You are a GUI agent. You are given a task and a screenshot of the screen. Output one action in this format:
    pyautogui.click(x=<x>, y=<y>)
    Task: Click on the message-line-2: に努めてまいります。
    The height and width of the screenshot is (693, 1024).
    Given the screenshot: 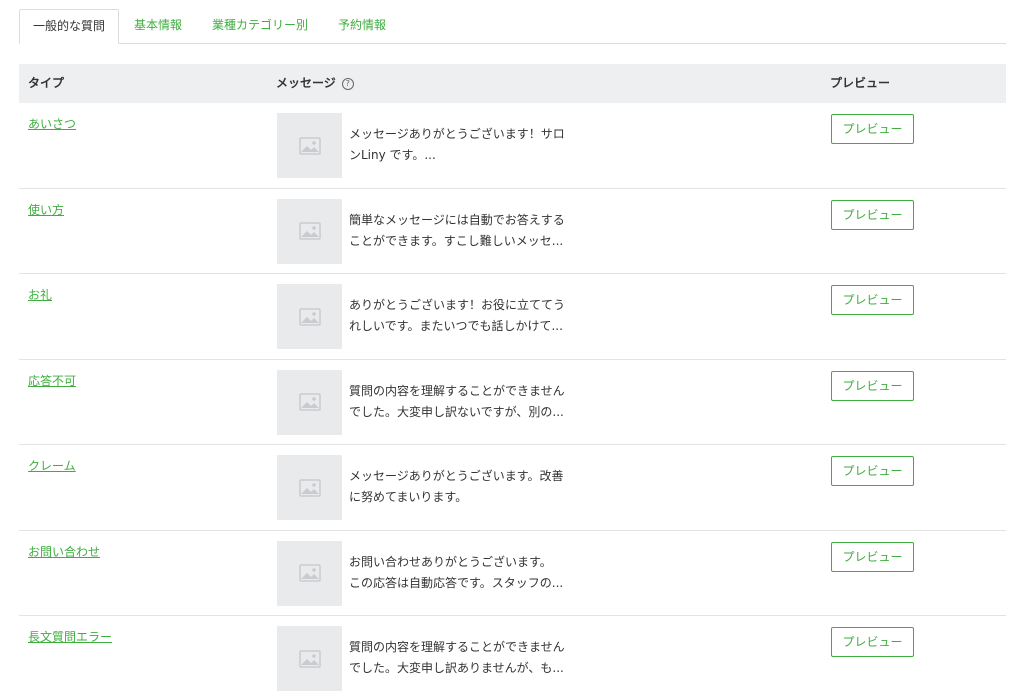 What is the action you would take?
    pyautogui.click(x=408, y=497)
    